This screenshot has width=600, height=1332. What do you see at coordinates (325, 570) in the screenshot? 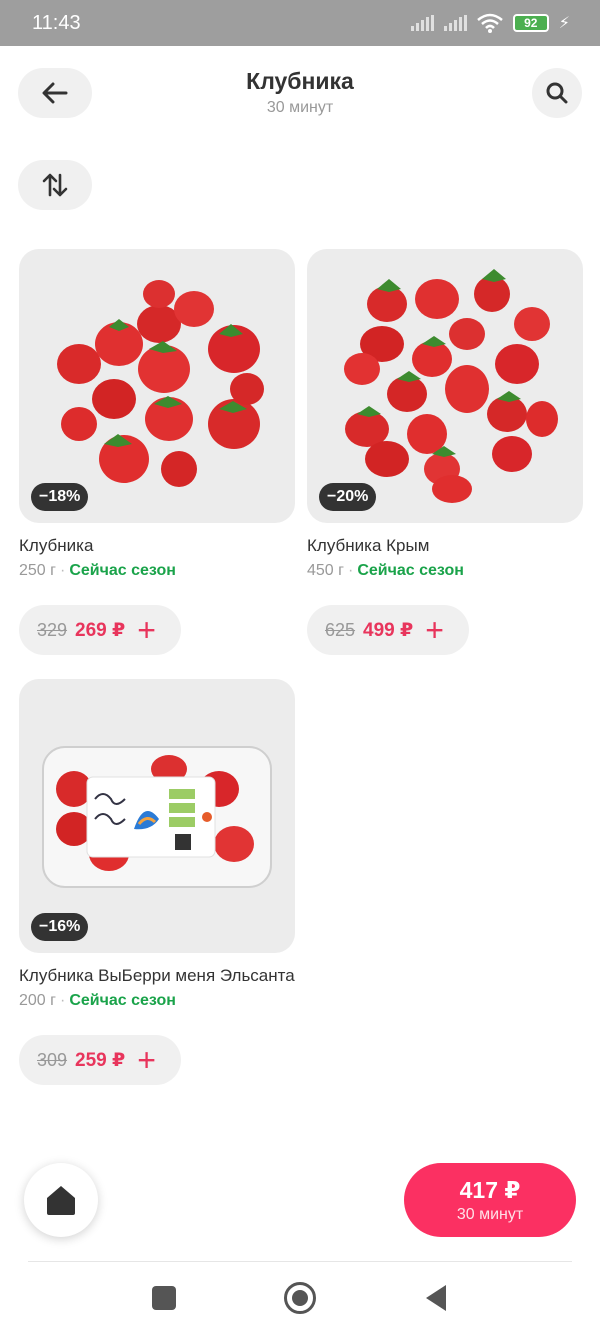
I see `product-weight: 450 г` at bounding box center [325, 570].